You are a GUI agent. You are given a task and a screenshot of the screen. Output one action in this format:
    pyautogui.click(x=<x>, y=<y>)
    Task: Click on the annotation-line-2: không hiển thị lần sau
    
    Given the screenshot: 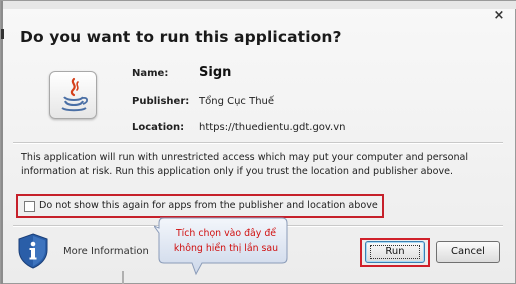 What is the action you would take?
    pyautogui.click(x=226, y=248)
    